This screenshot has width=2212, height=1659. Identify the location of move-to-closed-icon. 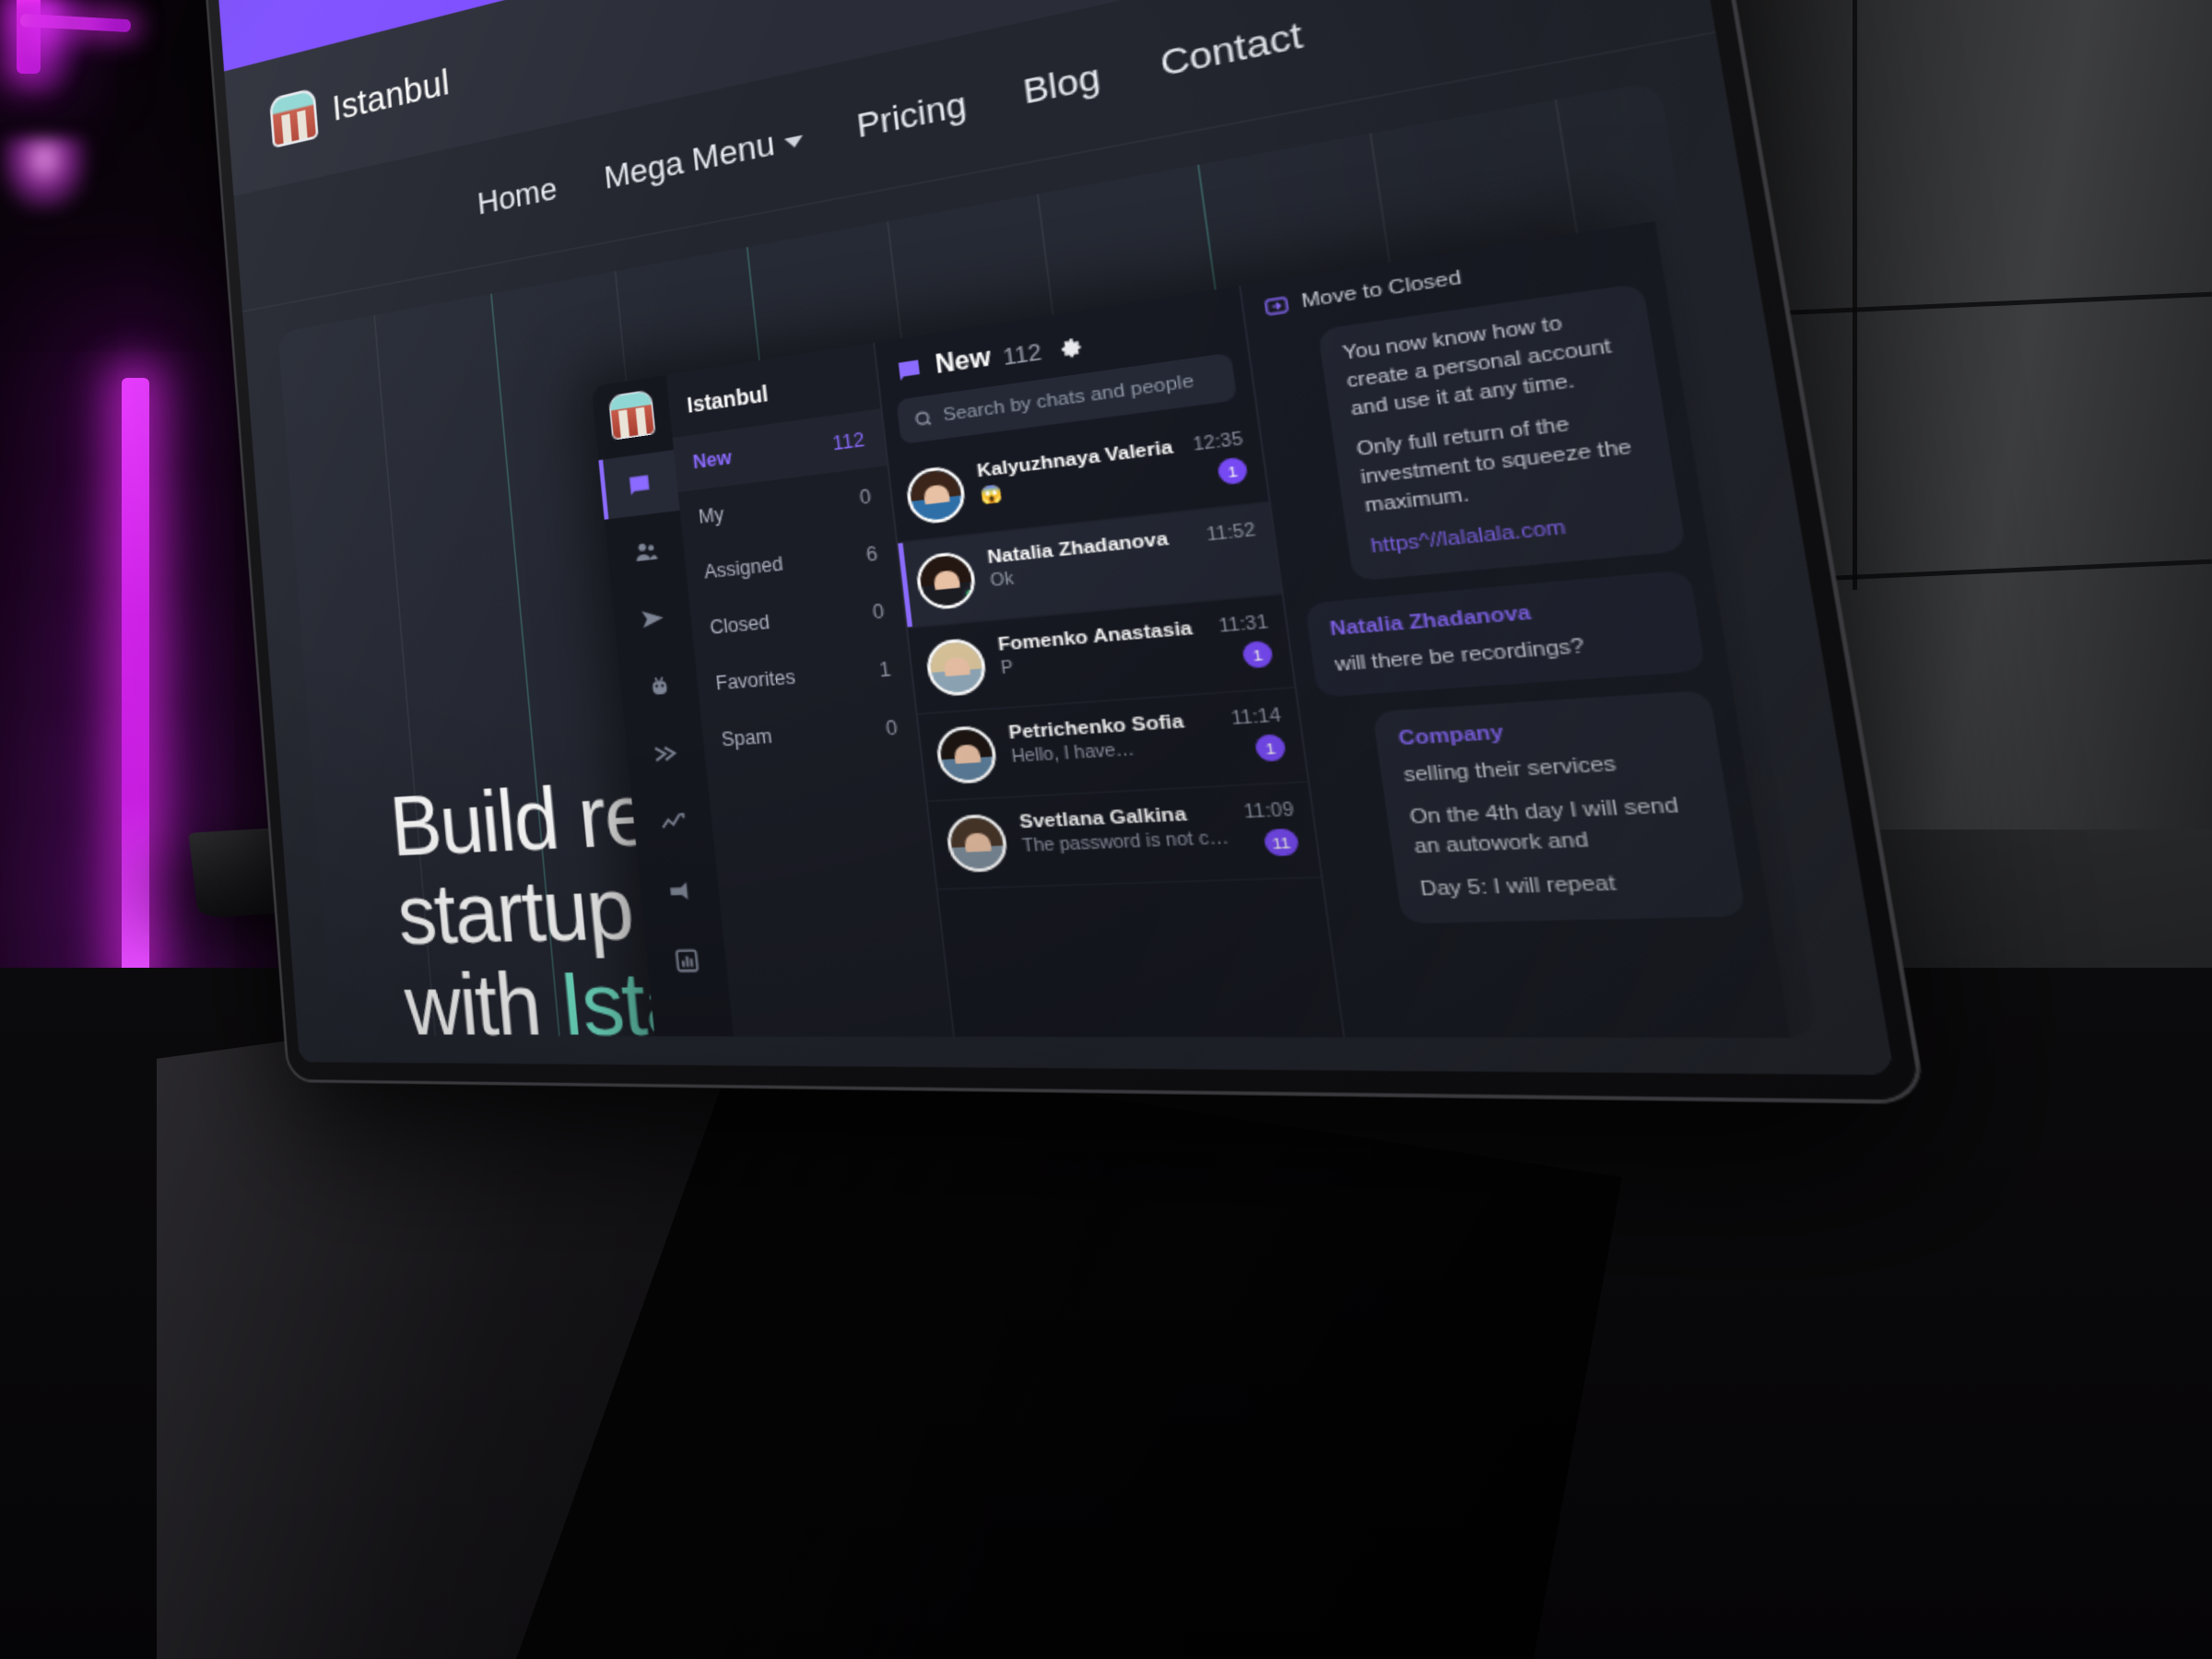
(1277, 306).